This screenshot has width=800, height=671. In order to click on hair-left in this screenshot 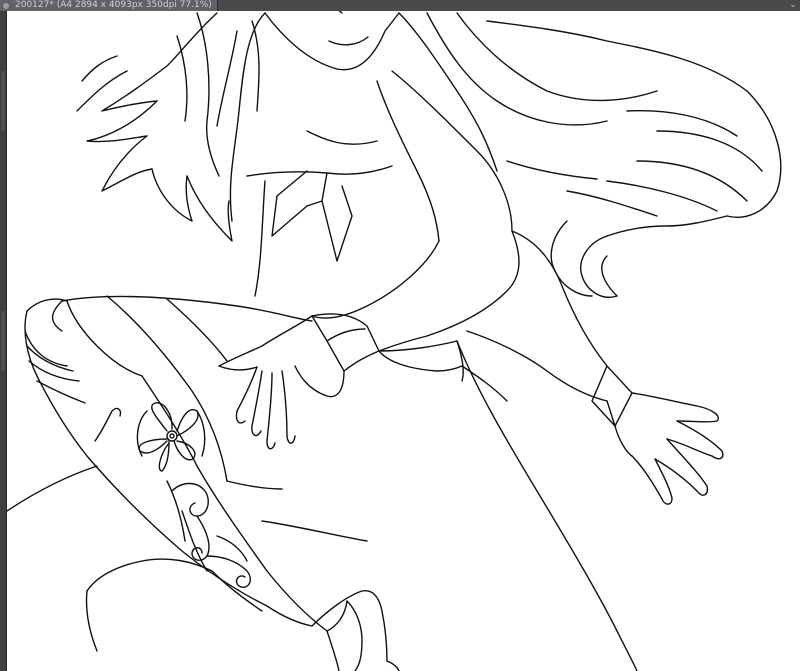, I will do `click(247, 117)`.